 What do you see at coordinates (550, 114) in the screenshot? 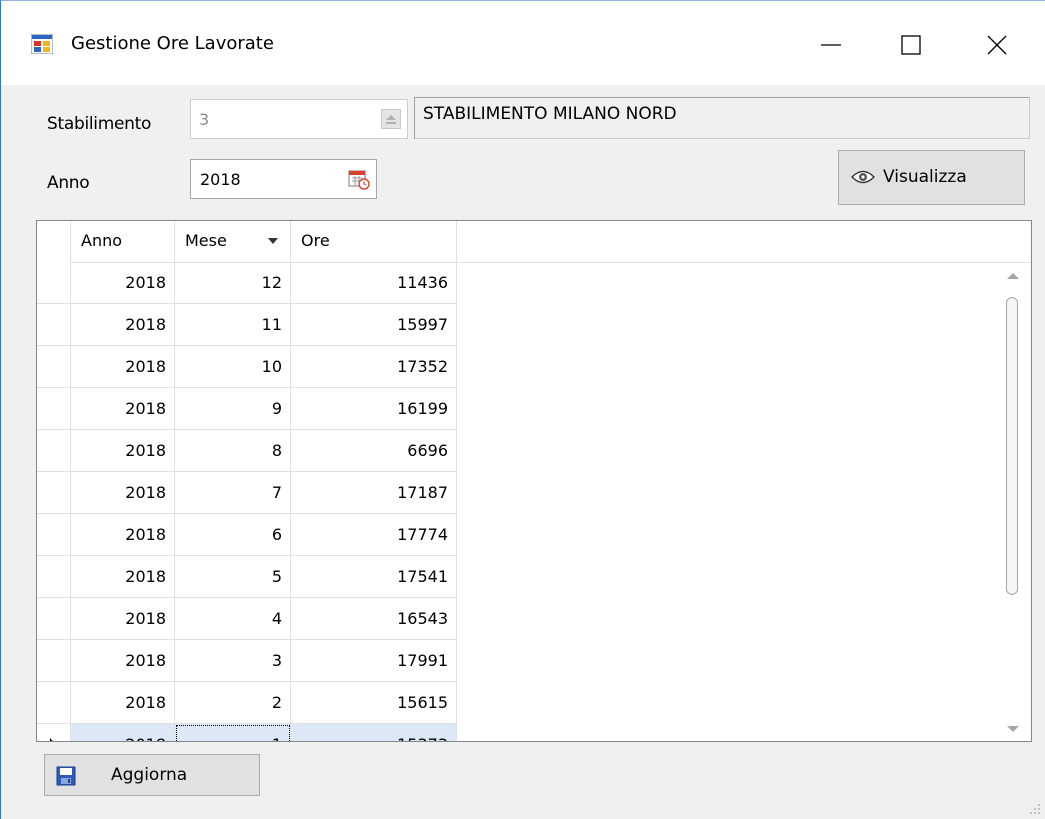
I see `stabilimento-description-text: STABILIMENTO MILANO NORD` at bounding box center [550, 114].